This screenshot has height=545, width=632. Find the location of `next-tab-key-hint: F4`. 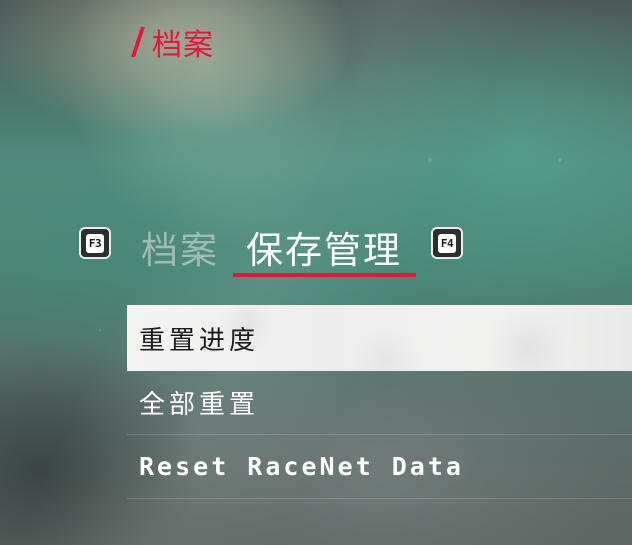

next-tab-key-hint: F4 is located at coordinates (447, 243).